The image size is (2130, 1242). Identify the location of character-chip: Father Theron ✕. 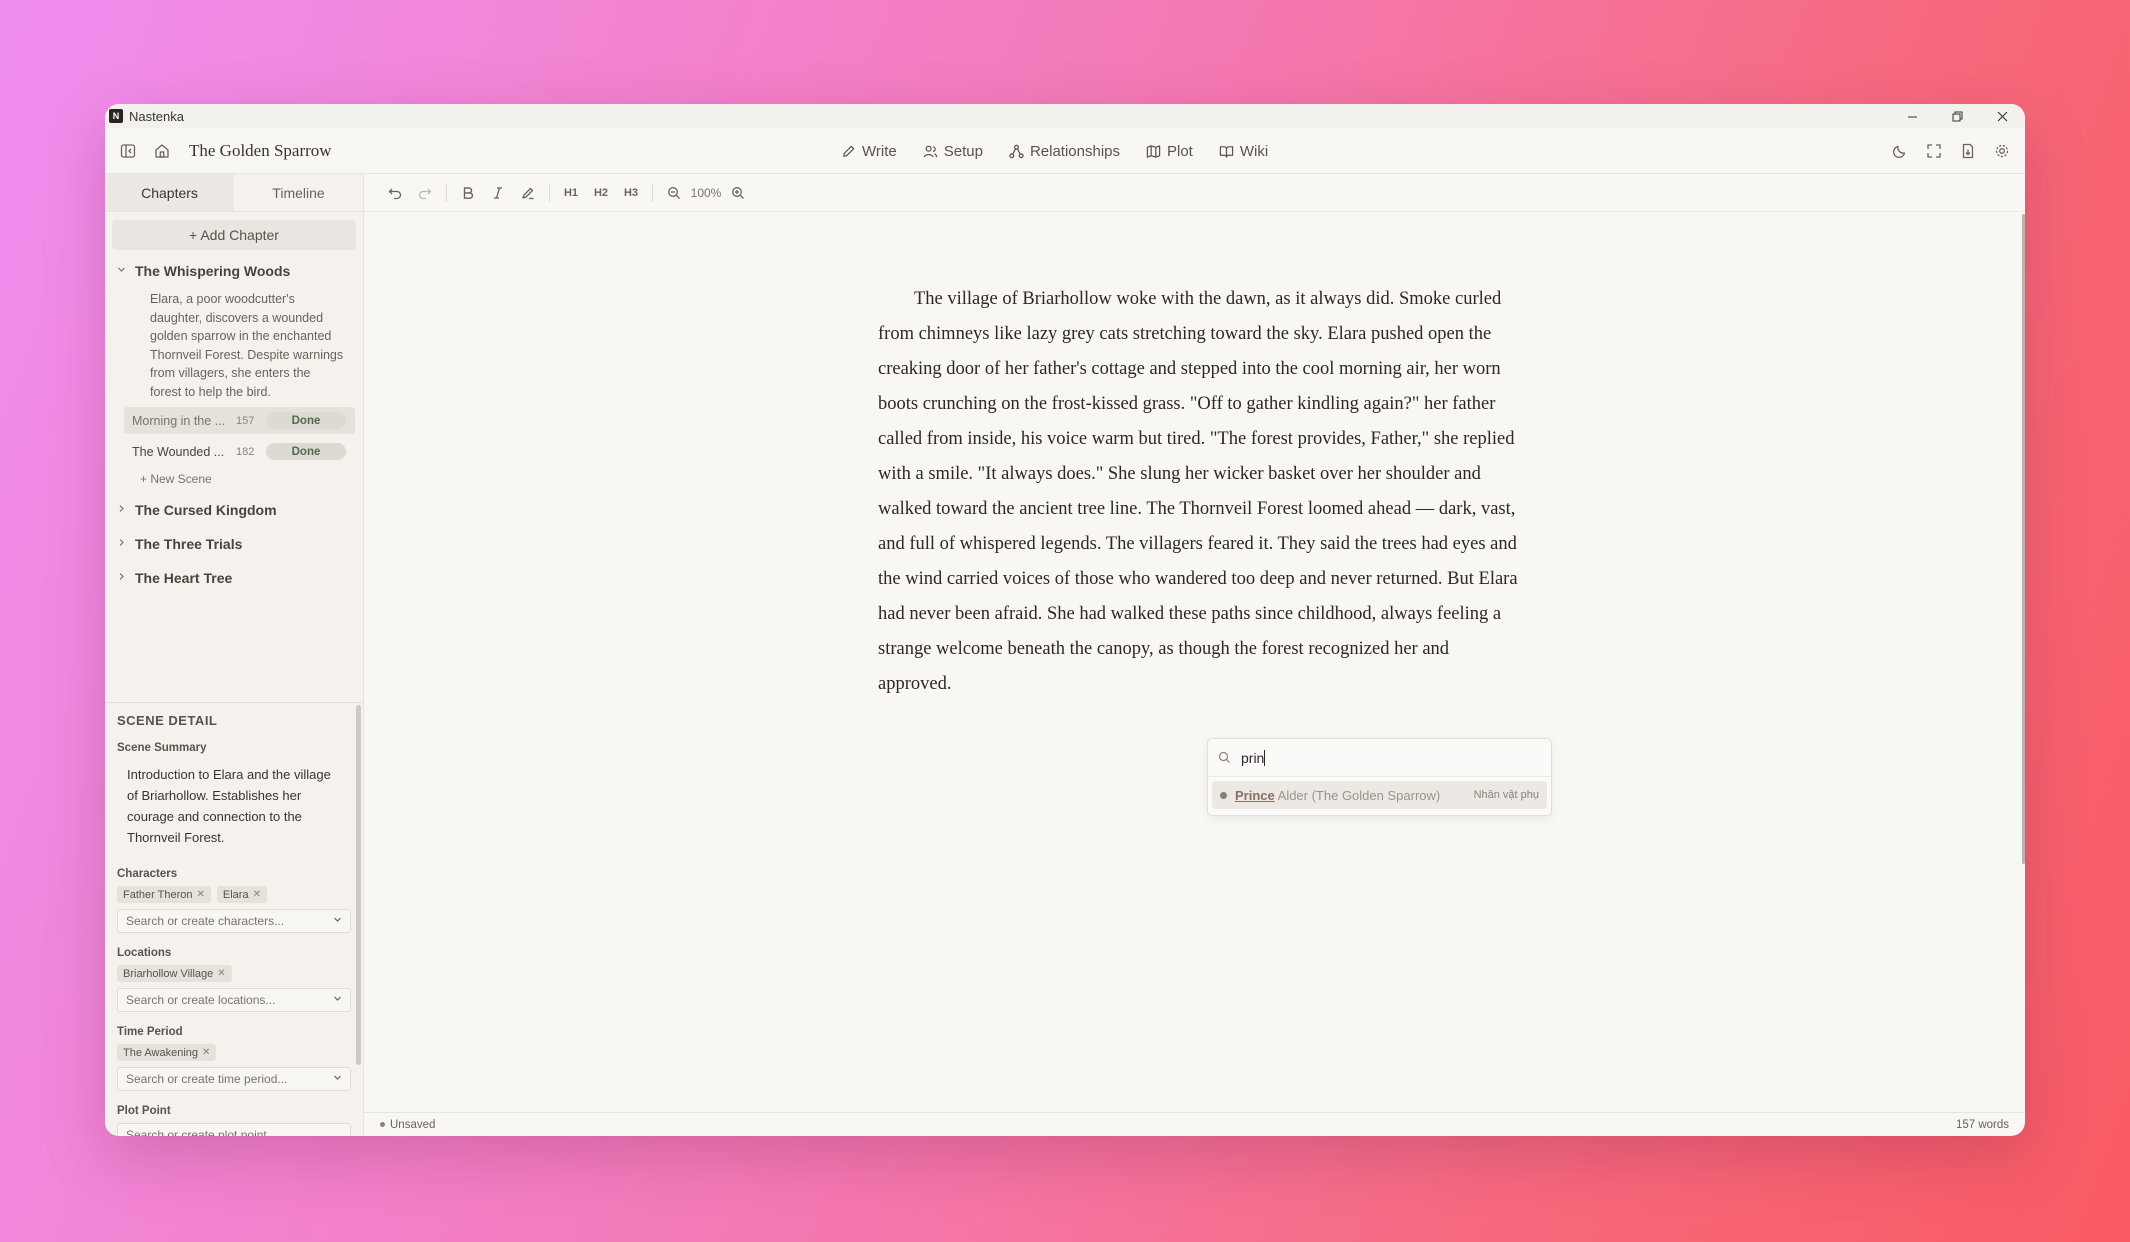
(164, 894).